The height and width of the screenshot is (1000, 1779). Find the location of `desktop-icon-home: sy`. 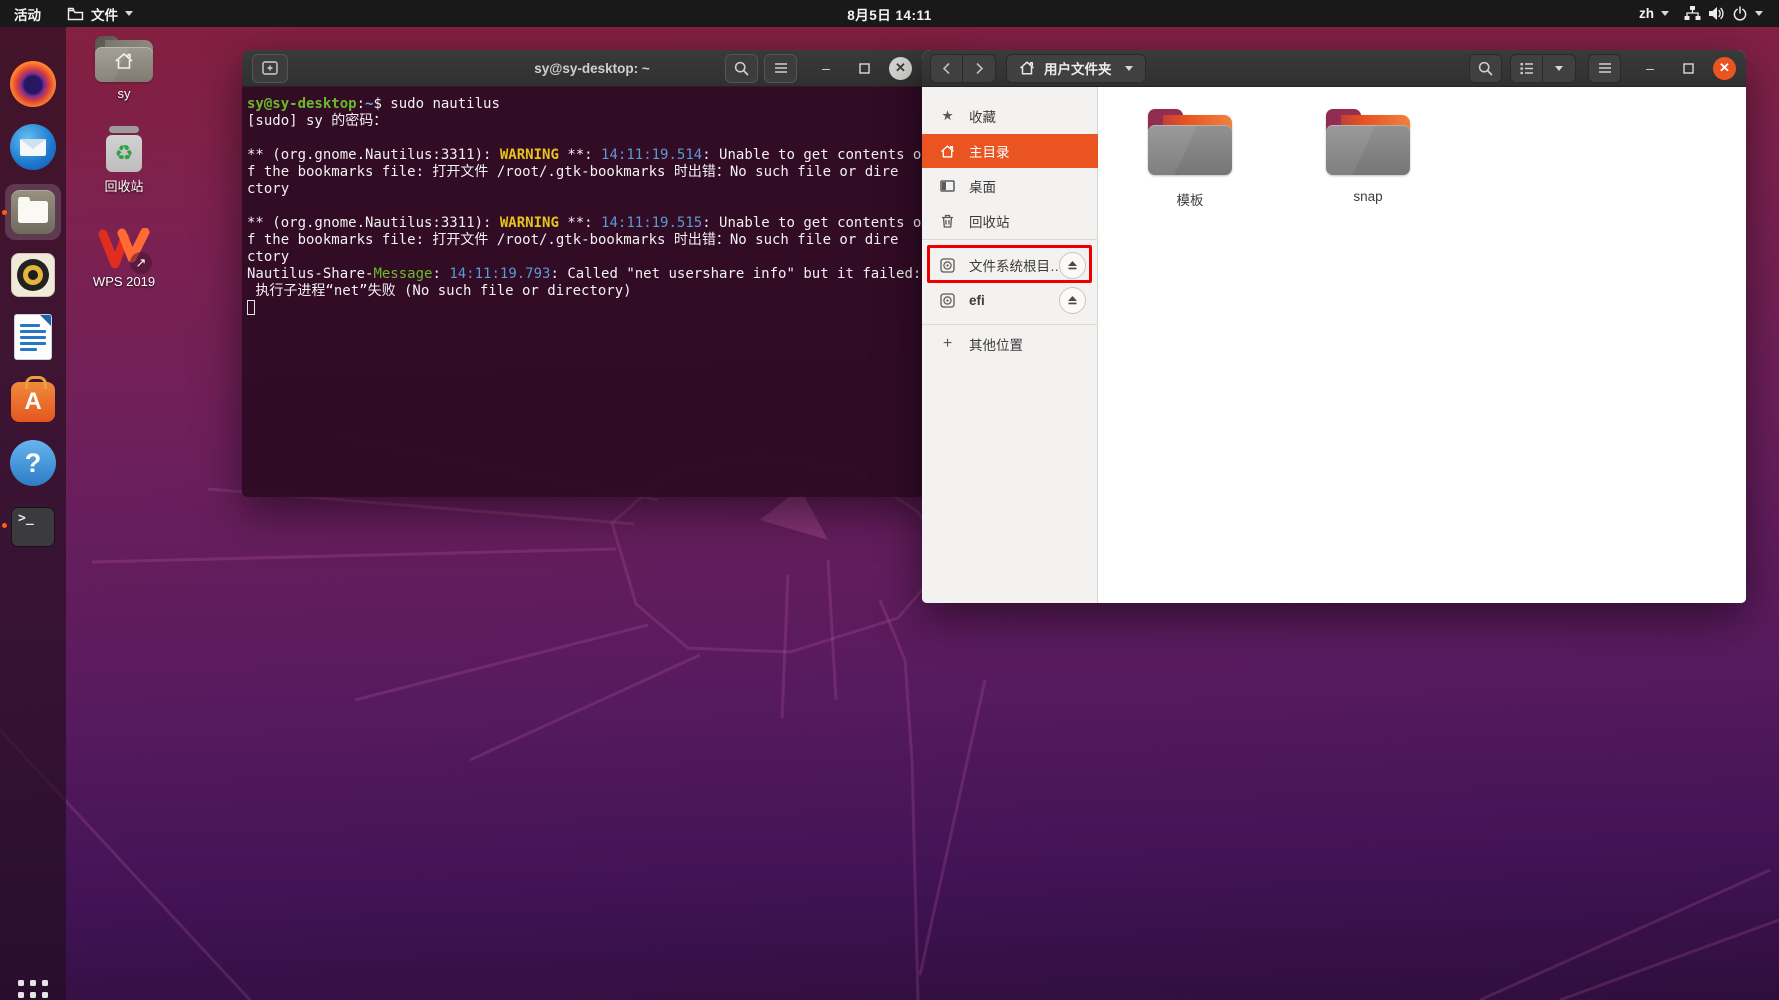

desktop-icon-home: sy is located at coordinates (124, 68).